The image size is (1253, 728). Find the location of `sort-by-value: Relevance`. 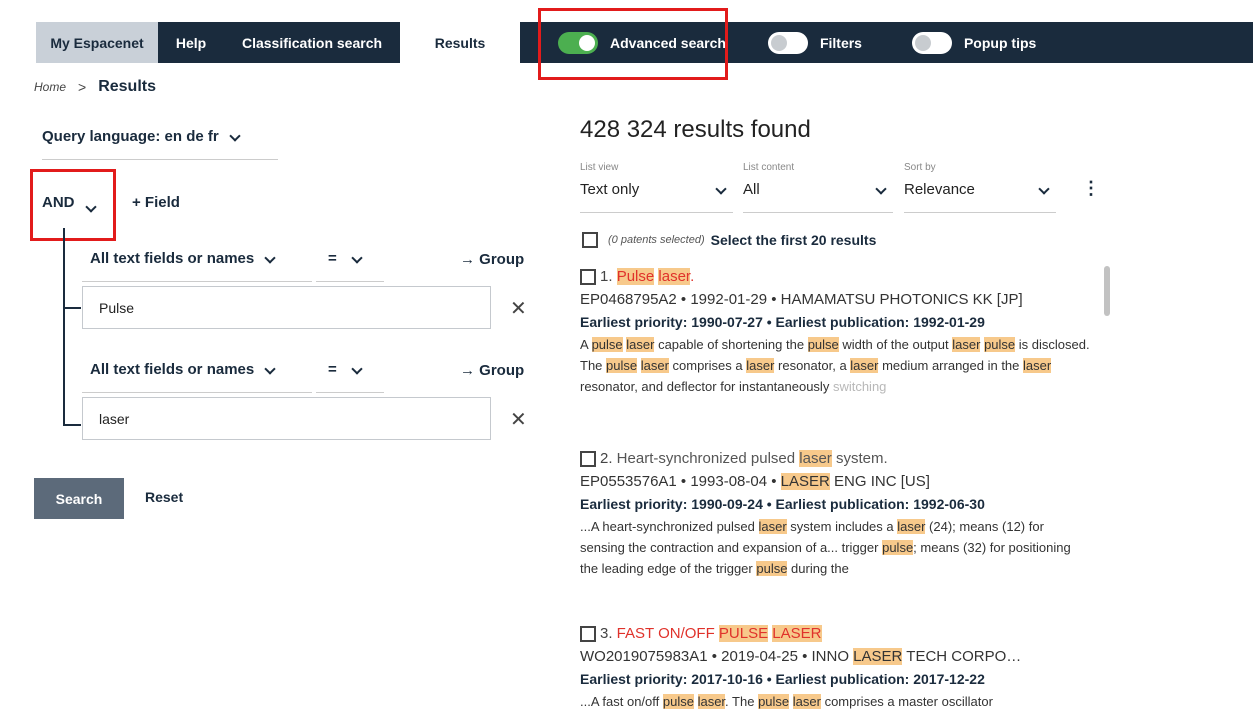

sort-by-value: Relevance is located at coordinates (939, 189).